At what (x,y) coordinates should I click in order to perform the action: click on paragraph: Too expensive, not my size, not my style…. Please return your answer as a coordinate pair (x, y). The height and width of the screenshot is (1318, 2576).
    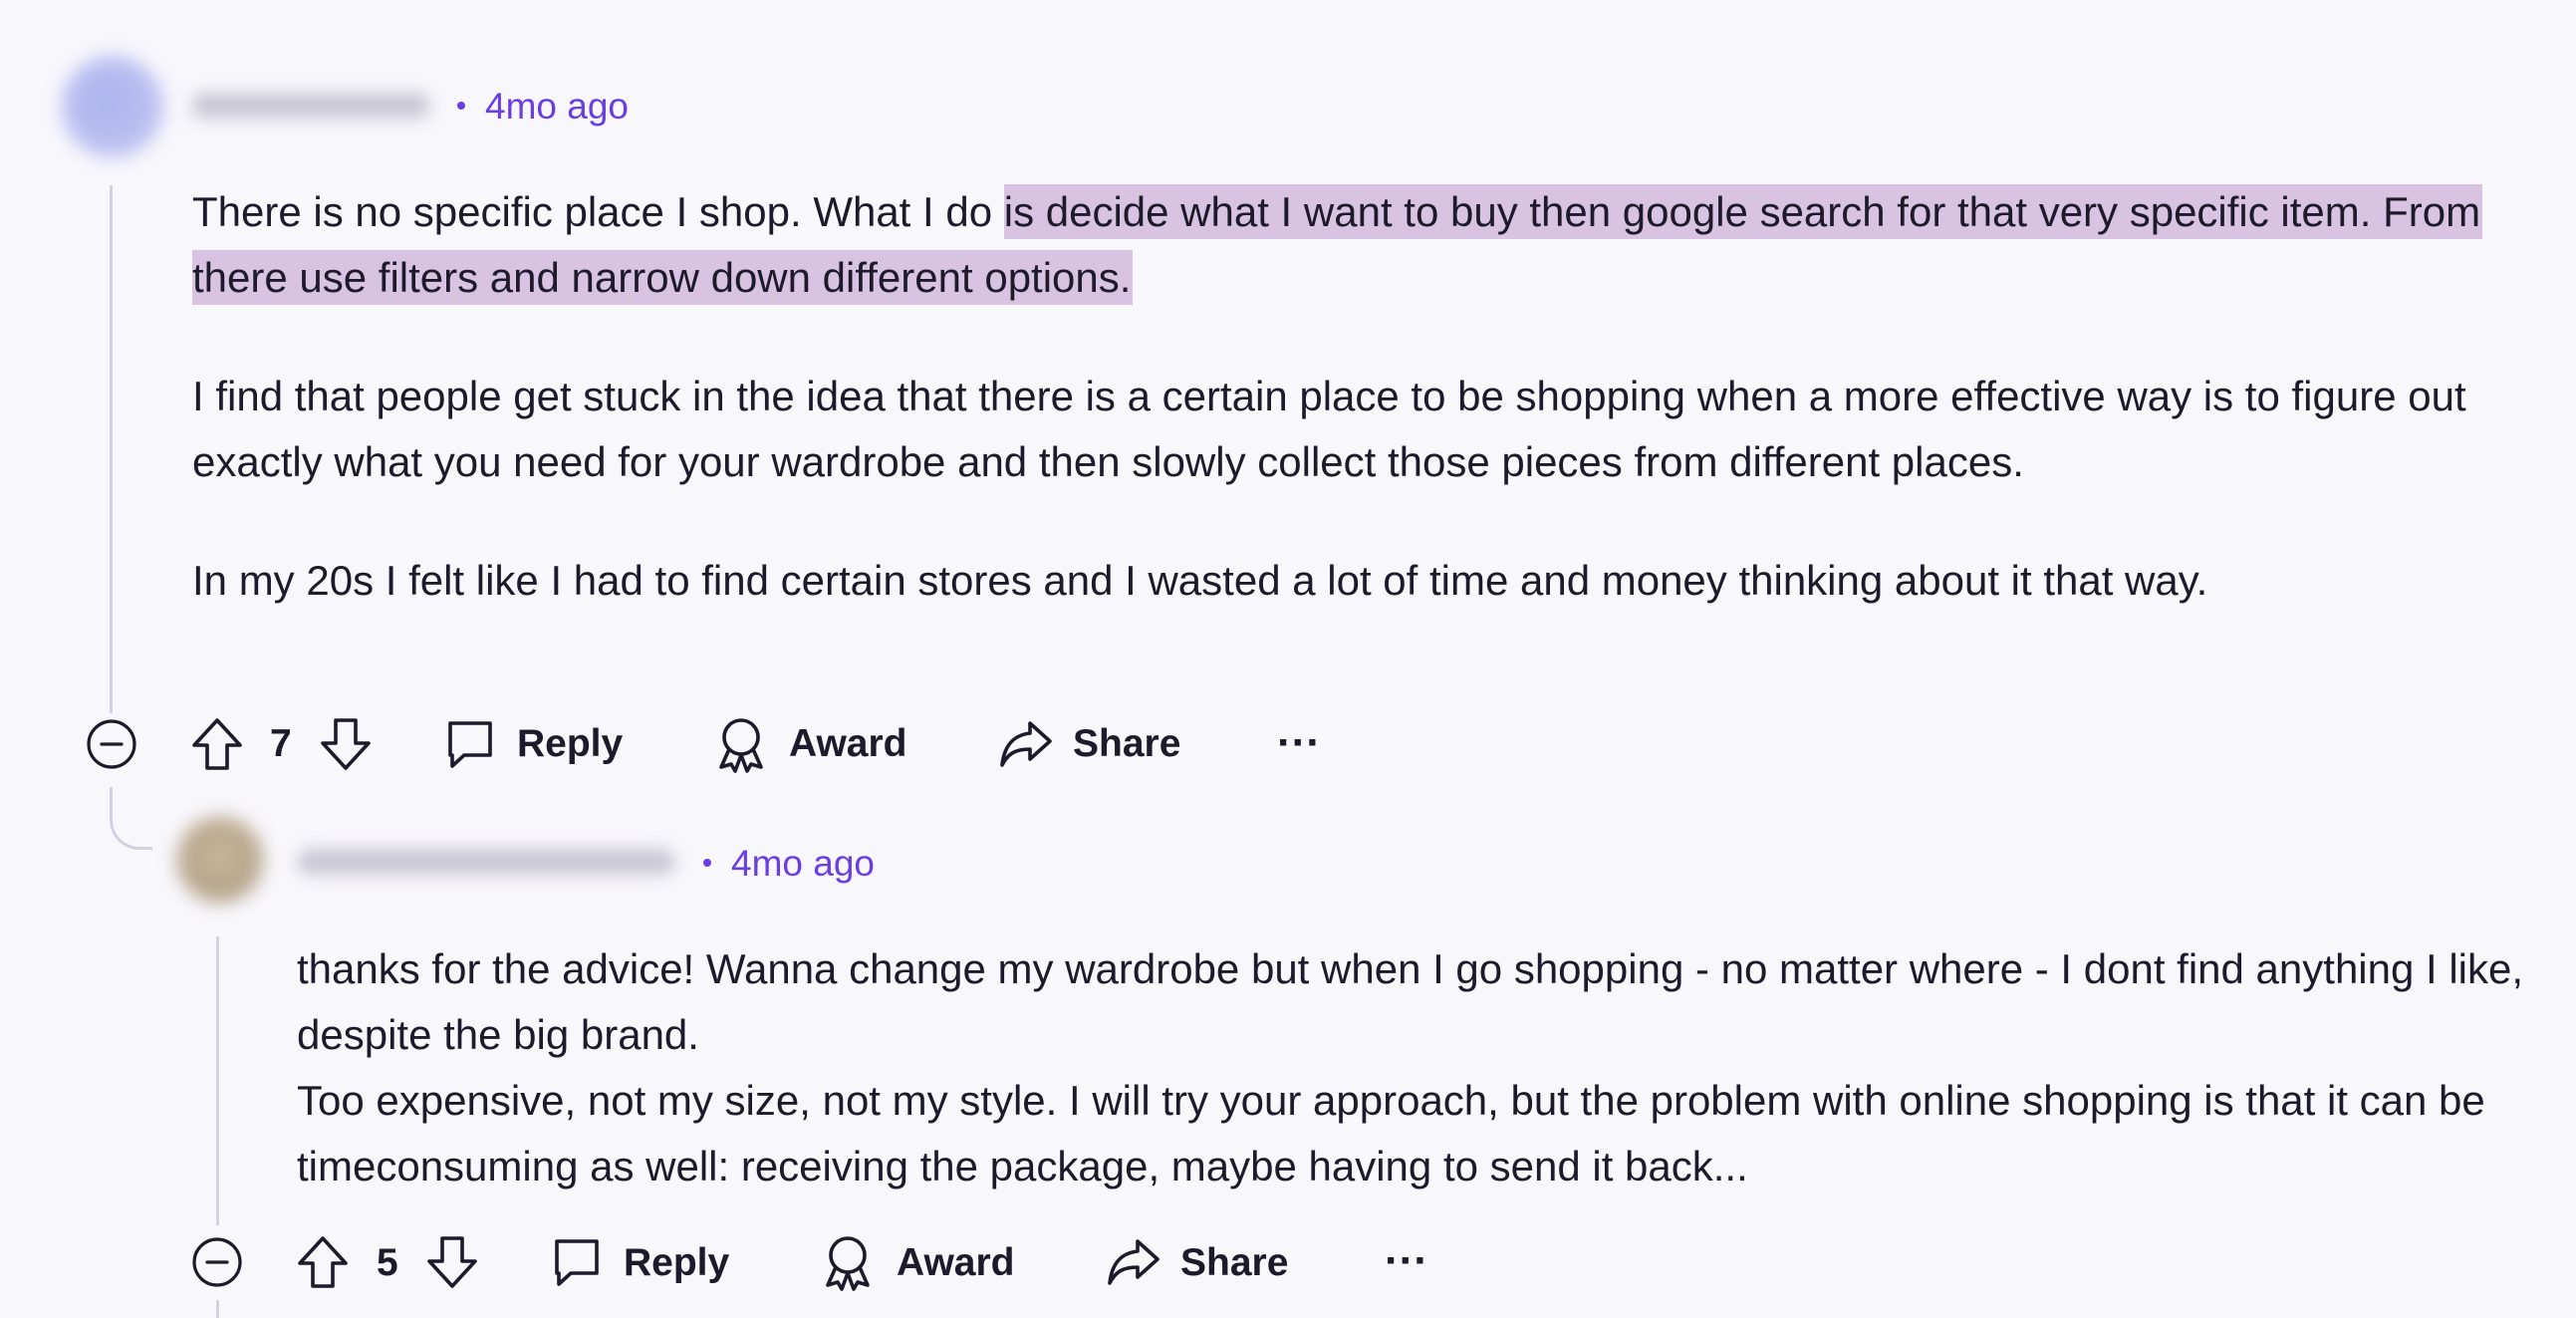
    Looking at the image, I should click on (1391, 1133).